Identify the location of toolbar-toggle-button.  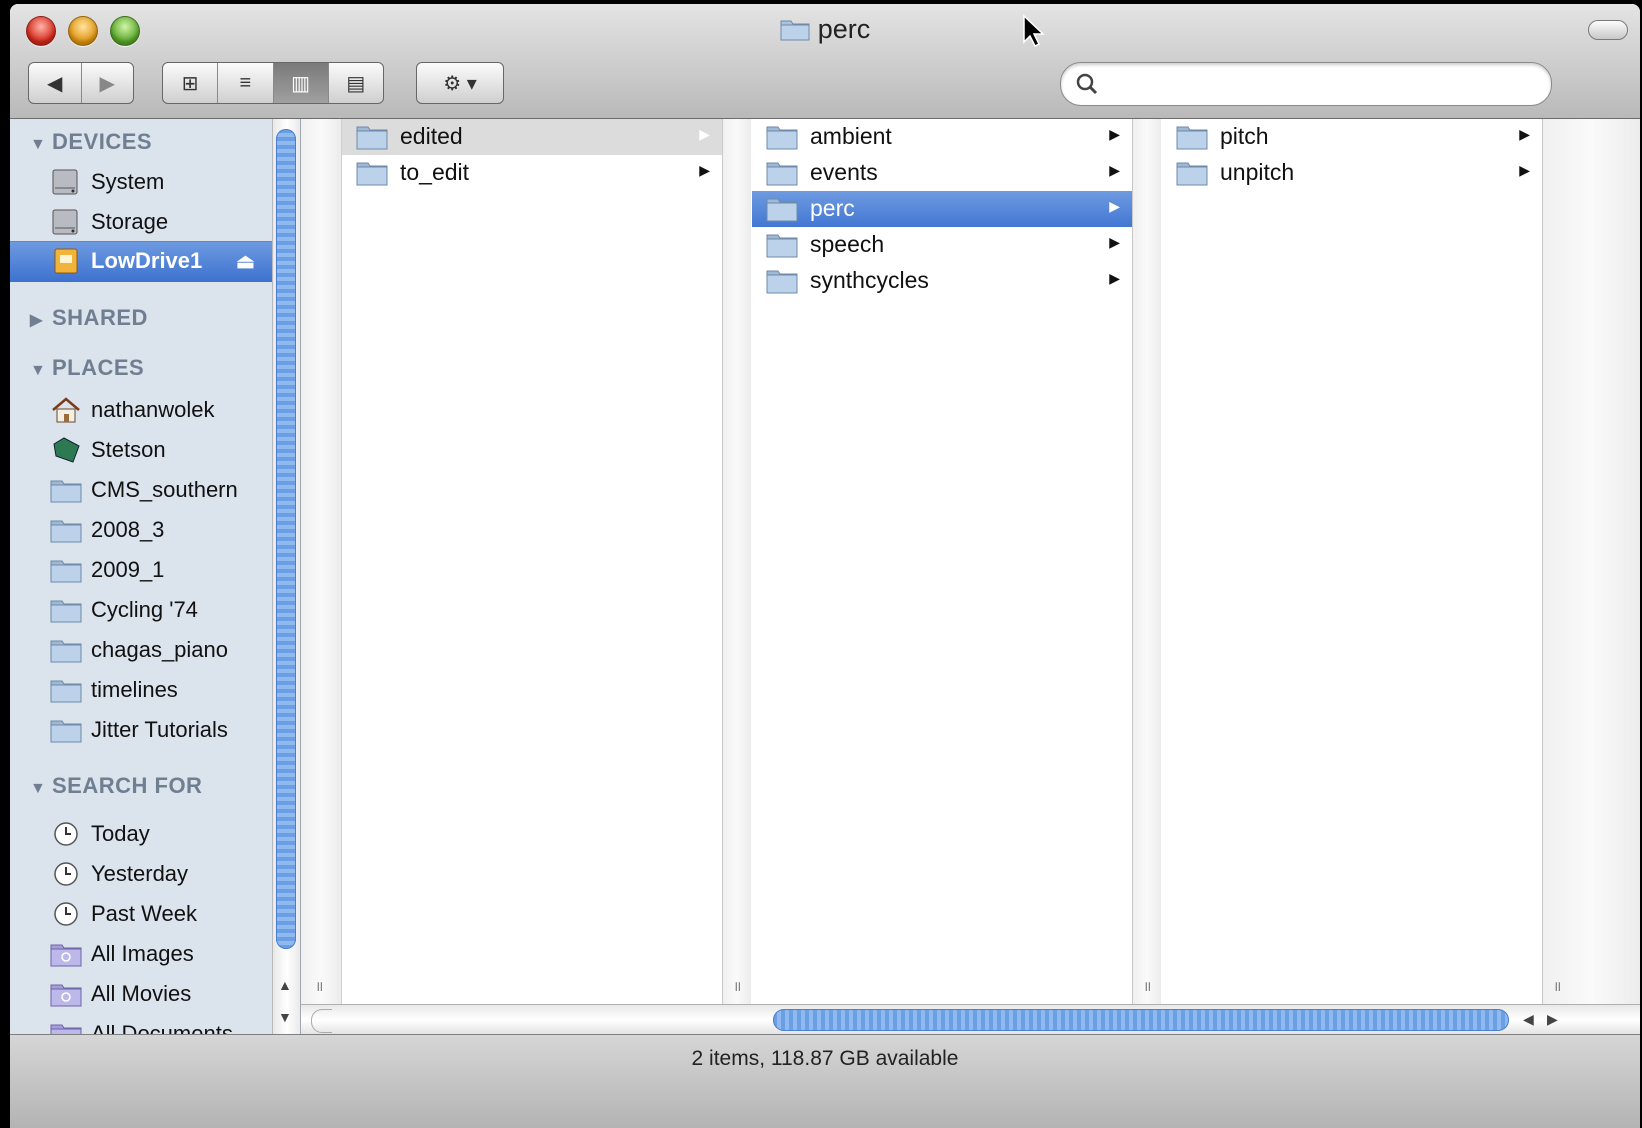
(1608, 30).